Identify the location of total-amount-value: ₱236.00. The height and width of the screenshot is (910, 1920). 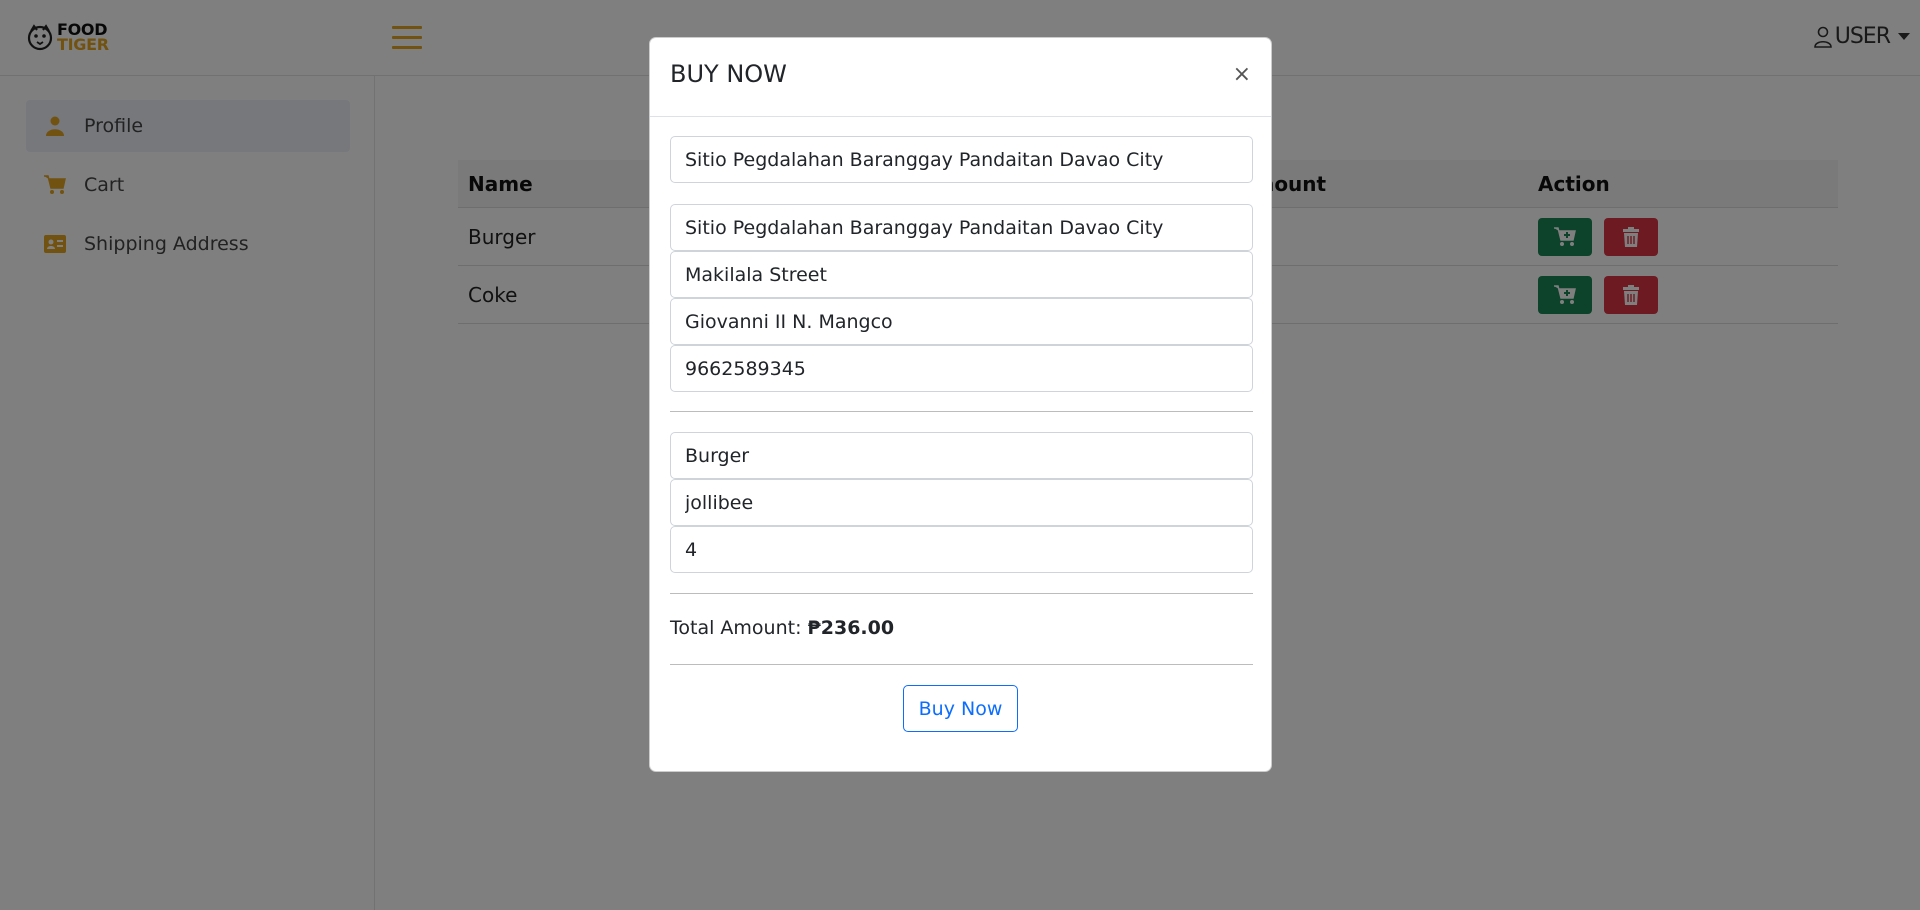
(851, 628).